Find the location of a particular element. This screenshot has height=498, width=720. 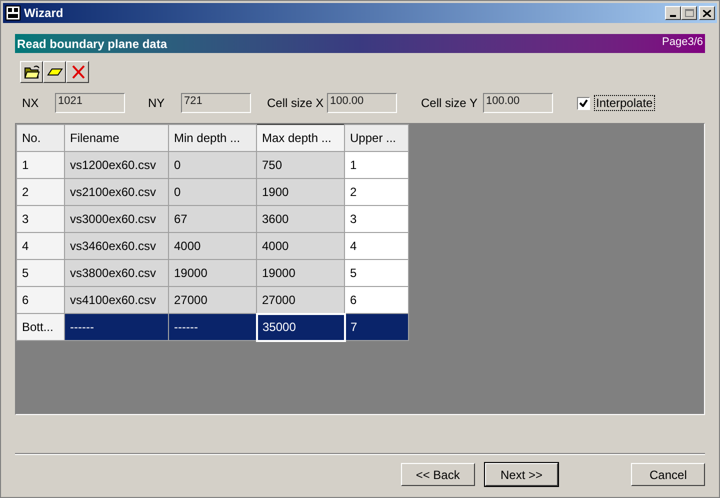

row-header: 5 is located at coordinates (40, 273).